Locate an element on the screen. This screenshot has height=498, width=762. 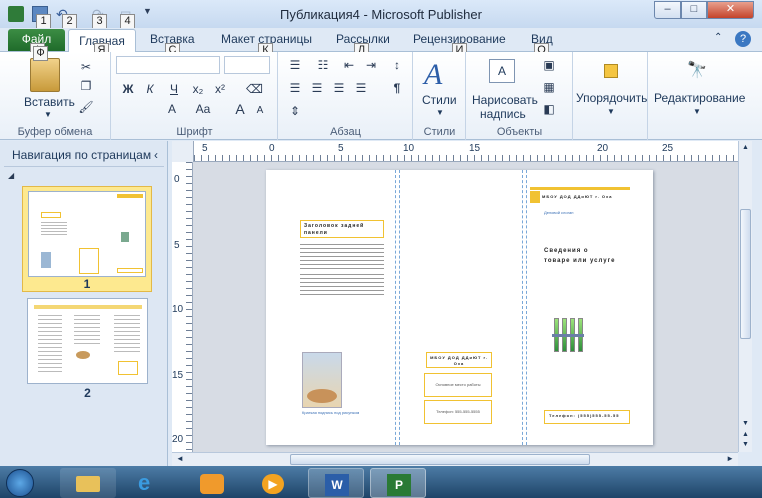
keytip-home-first: Ф is located at coordinates (40, 53).